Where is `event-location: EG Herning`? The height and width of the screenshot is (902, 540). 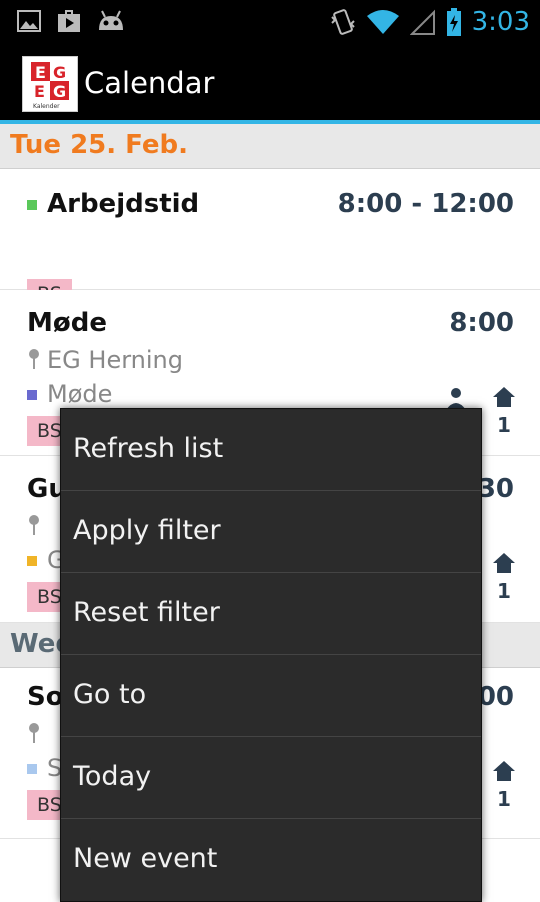
event-location: EG Herning is located at coordinates (115, 360).